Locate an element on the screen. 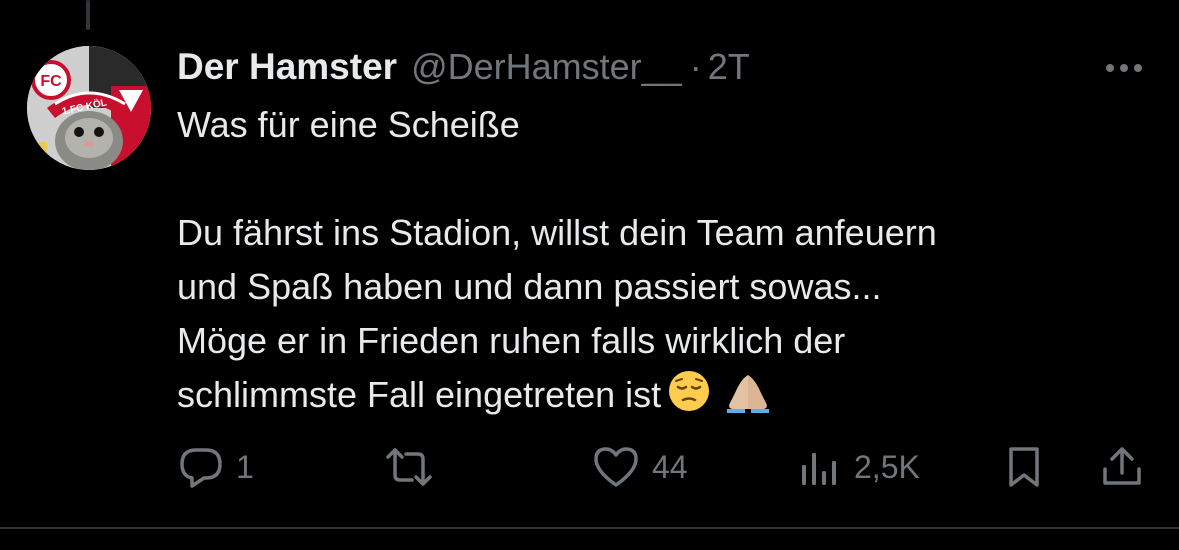  more-icon is located at coordinates (1124, 68).